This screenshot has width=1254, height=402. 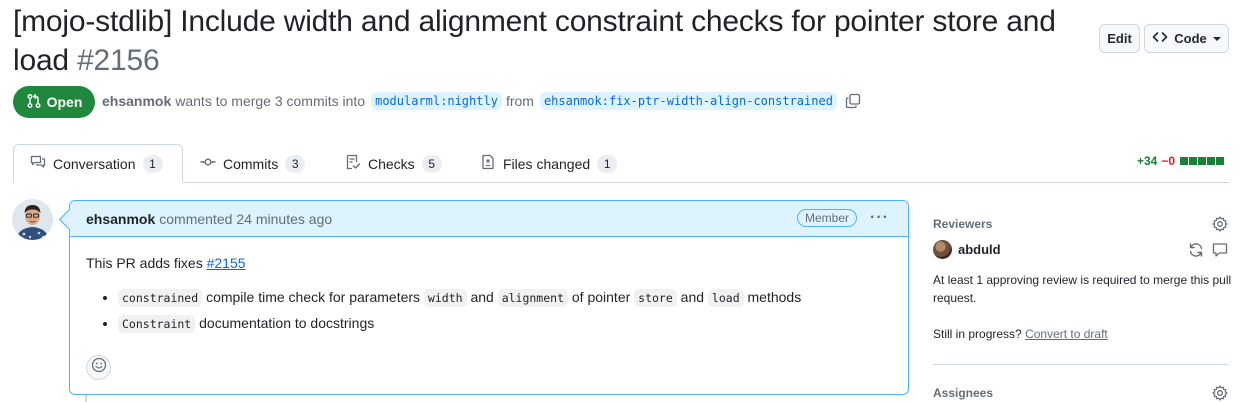 I want to click on head-branch: ehsanmok:fix-ptr-width-align-constrained, so click(x=688, y=101).